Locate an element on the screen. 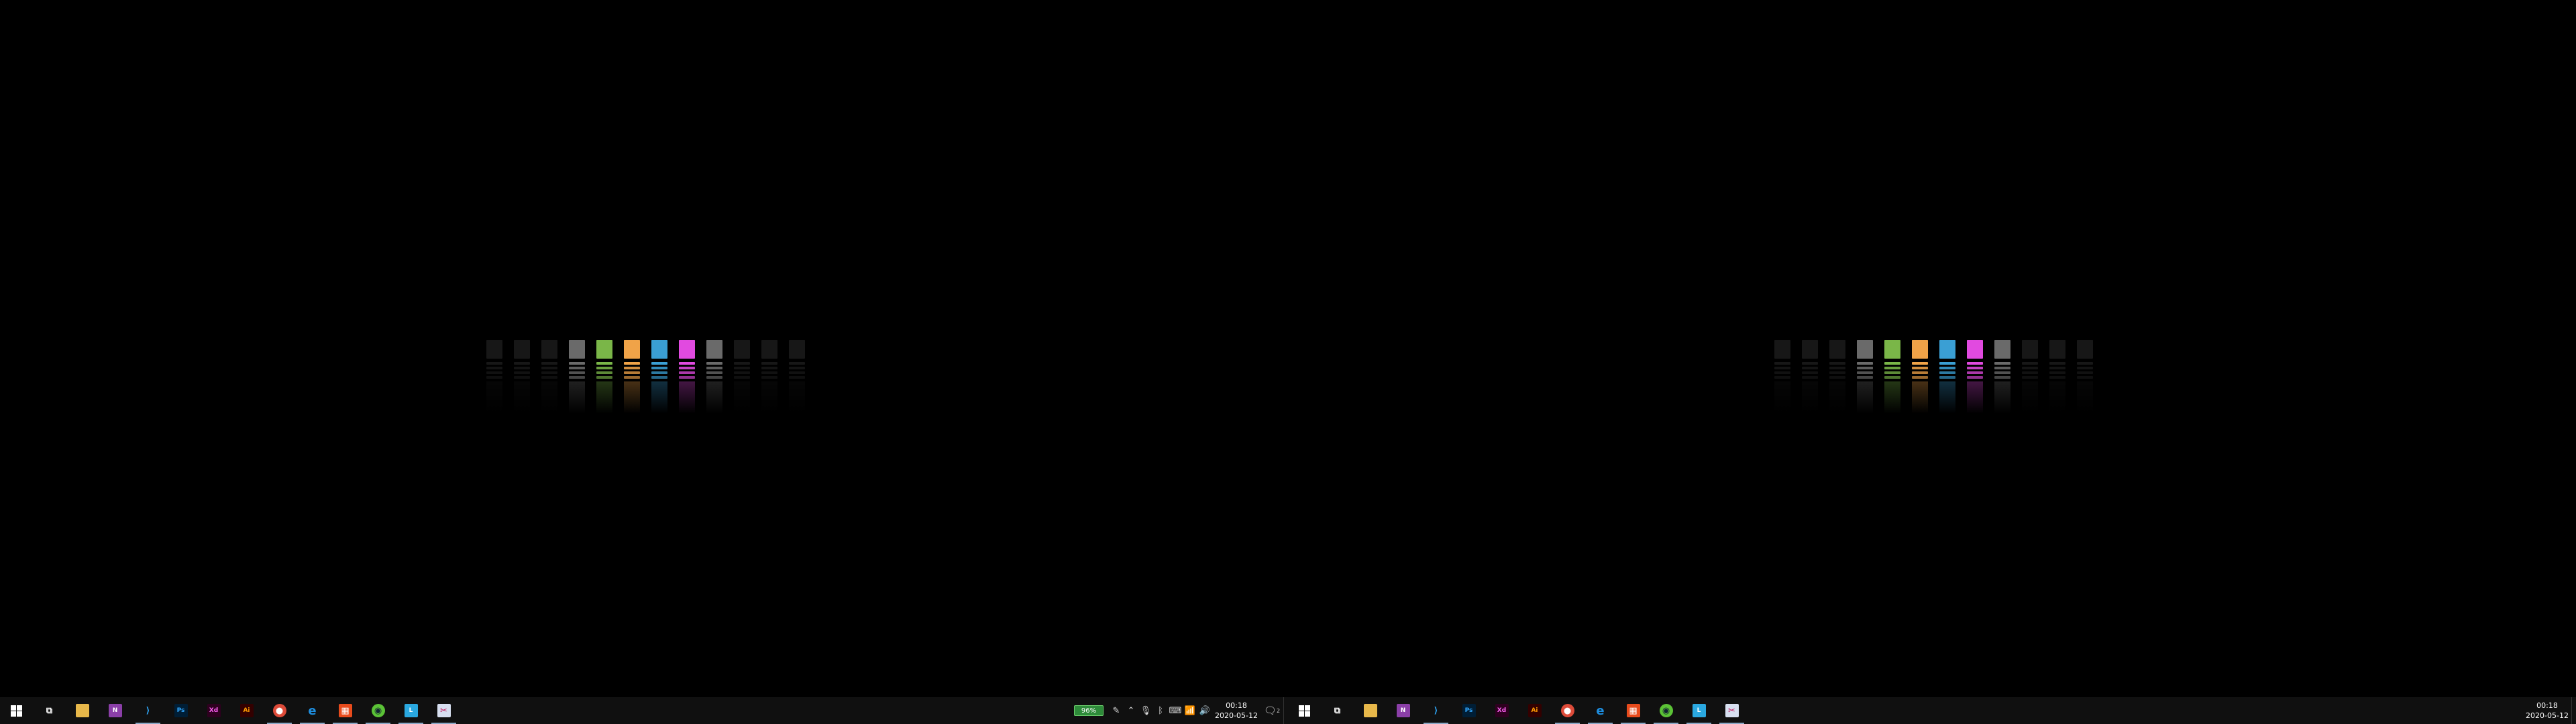 The image size is (2576, 724). microphone-icon: 🎙 is located at coordinates (1145, 710).